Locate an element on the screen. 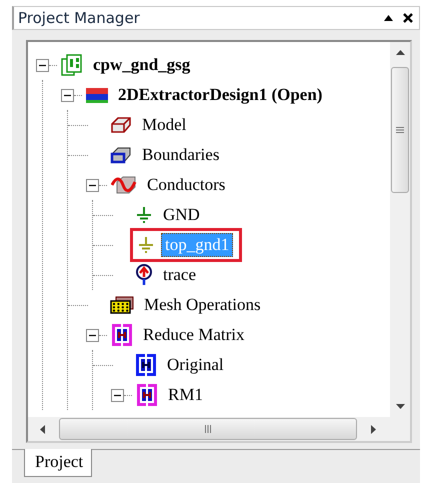 This screenshot has height=483, width=433. tree-item: Boundaries is located at coordinates (181, 155).